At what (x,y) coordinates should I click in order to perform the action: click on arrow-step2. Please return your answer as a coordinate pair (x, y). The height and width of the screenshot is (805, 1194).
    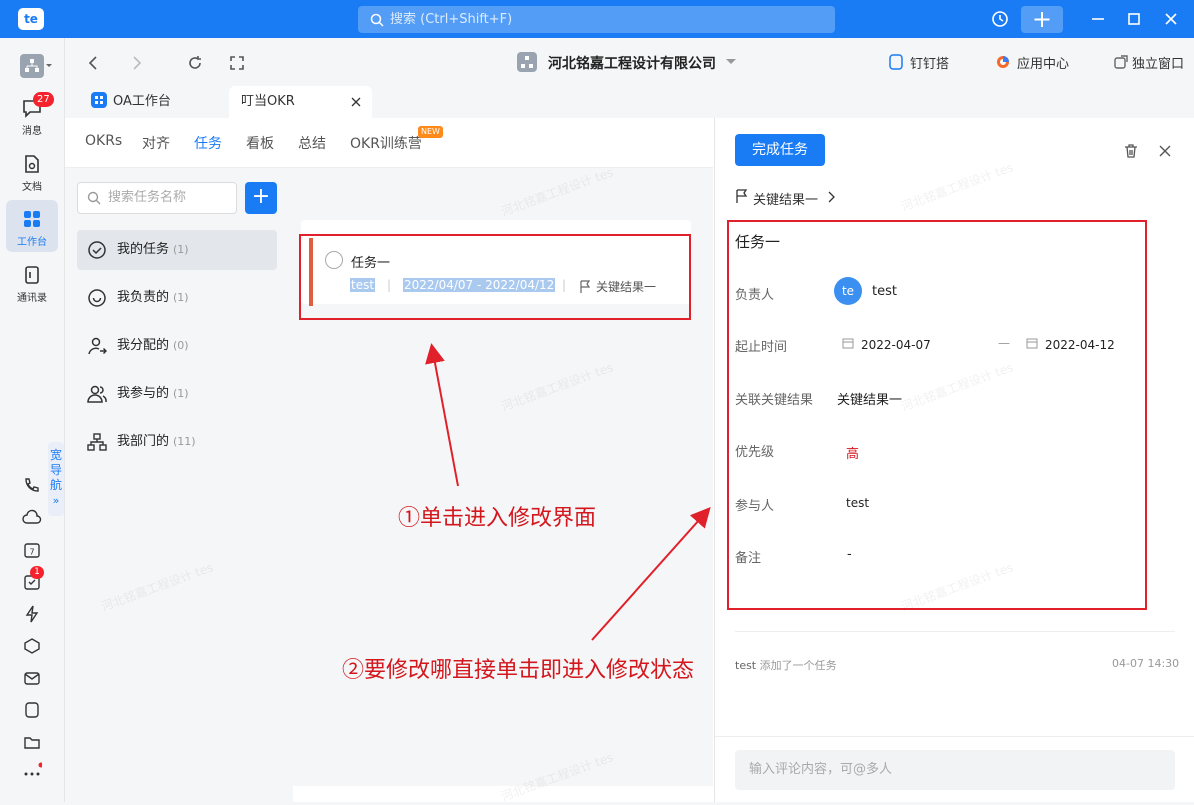
    Looking at the image, I should click on (651, 574).